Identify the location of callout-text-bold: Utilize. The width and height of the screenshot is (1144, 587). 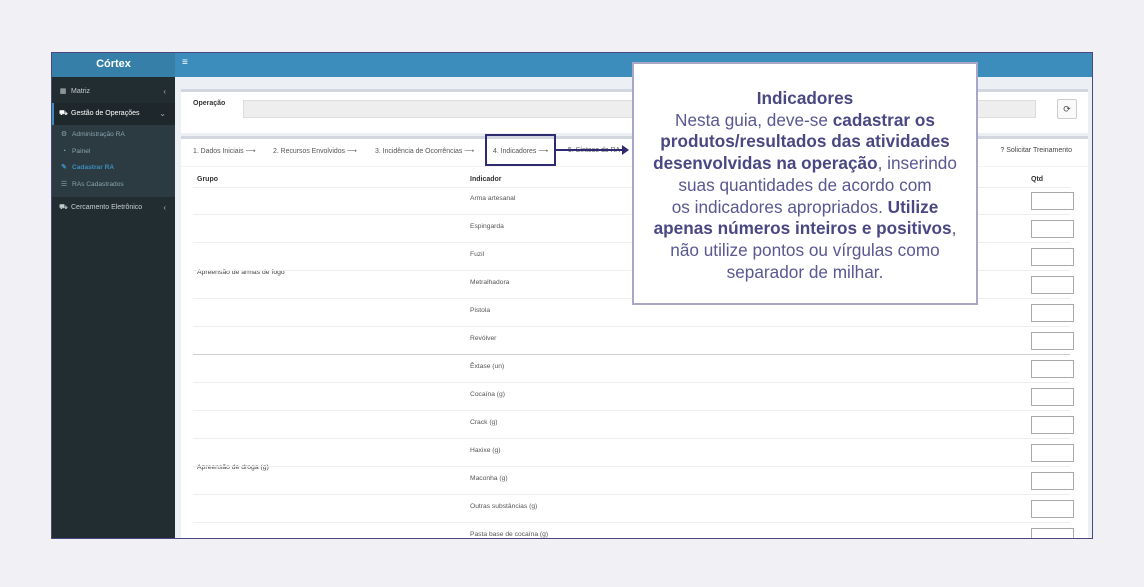
(913, 206).